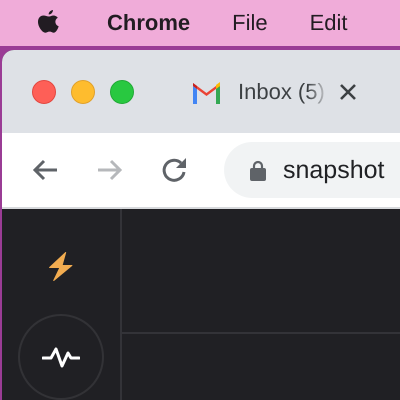  I want to click on close-icon, so click(347, 91).